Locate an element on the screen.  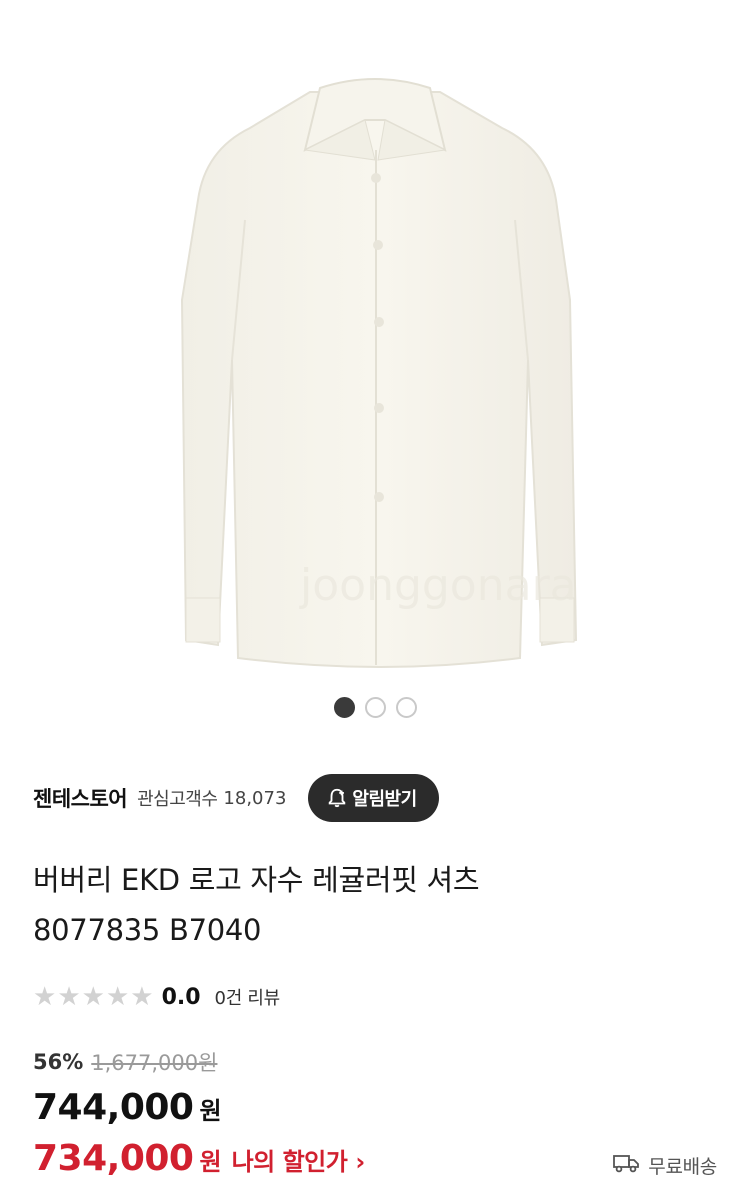
follower-count: 18,073 is located at coordinates (255, 798).